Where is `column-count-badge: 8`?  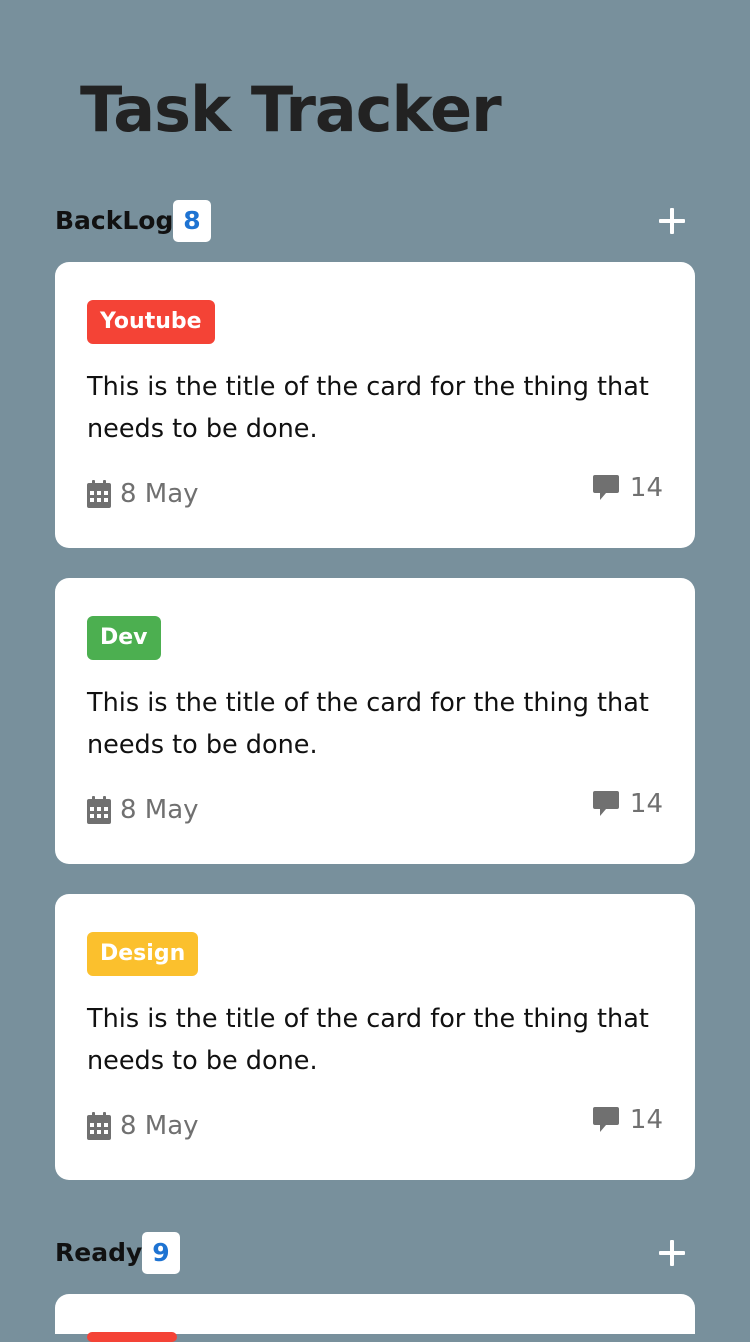 column-count-badge: 8 is located at coordinates (192, 221).